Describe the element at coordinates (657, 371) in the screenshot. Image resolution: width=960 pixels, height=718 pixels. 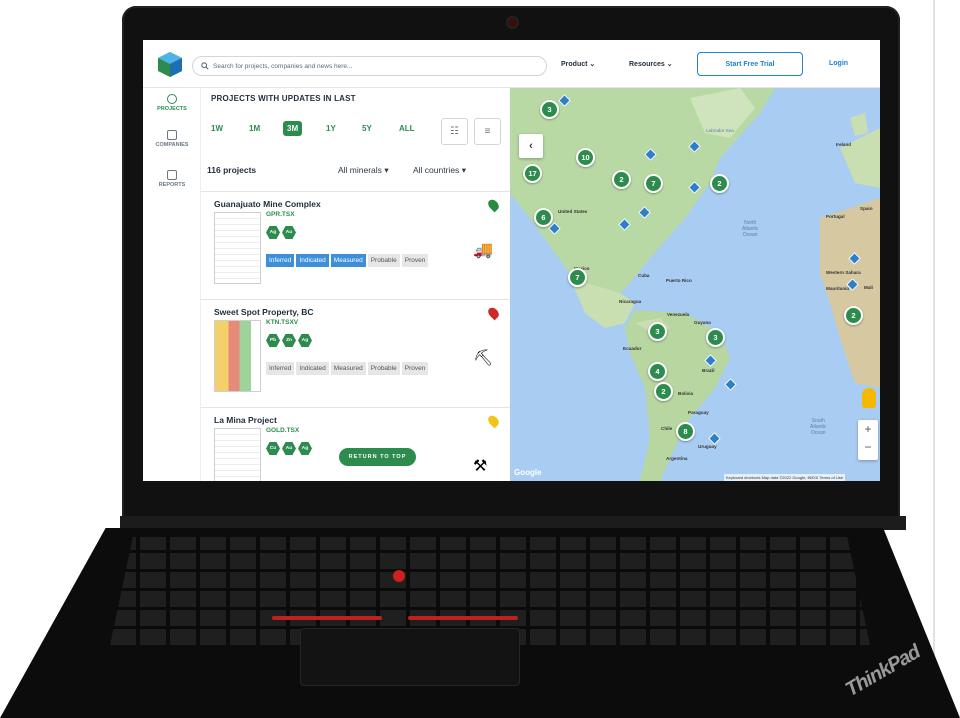
I see `map-cluster: 4` at that location.